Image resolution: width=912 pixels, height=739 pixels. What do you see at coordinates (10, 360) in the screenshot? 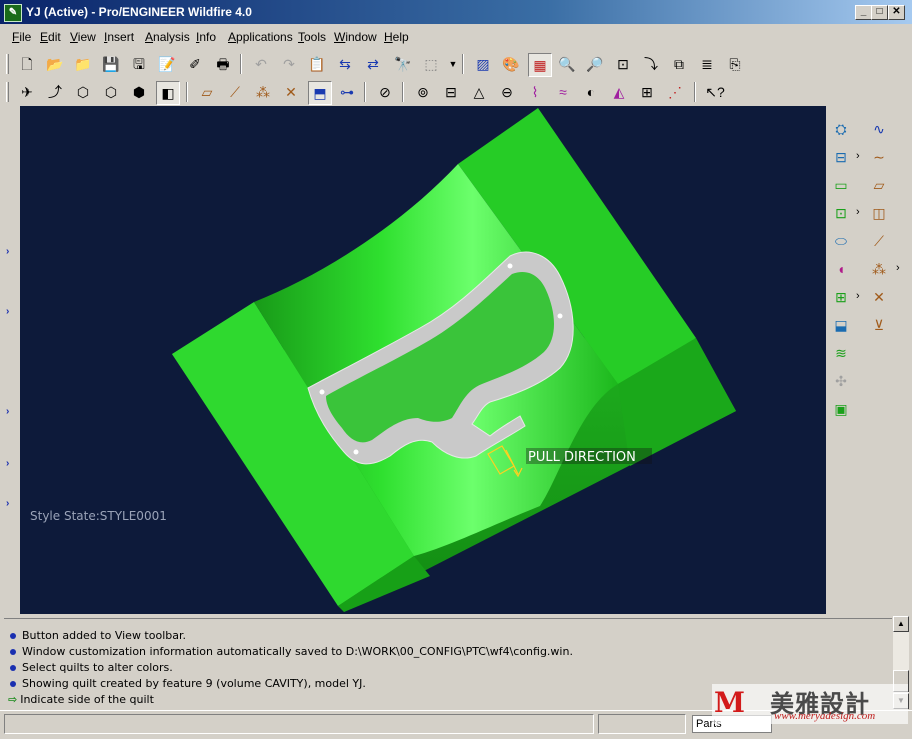
I see `left-sash: › › › › ›` at bounding box center [10, 360].